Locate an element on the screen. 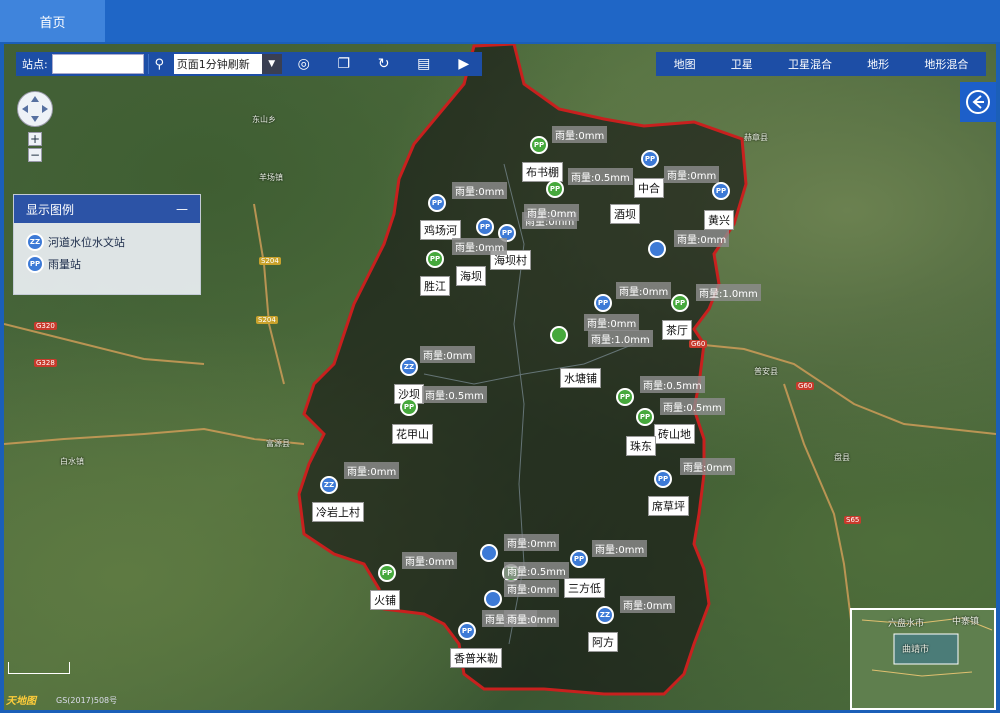 The height and width of the screenshot is (713, 1000). save-icon: ▤ is located at coordinates (424, 64).